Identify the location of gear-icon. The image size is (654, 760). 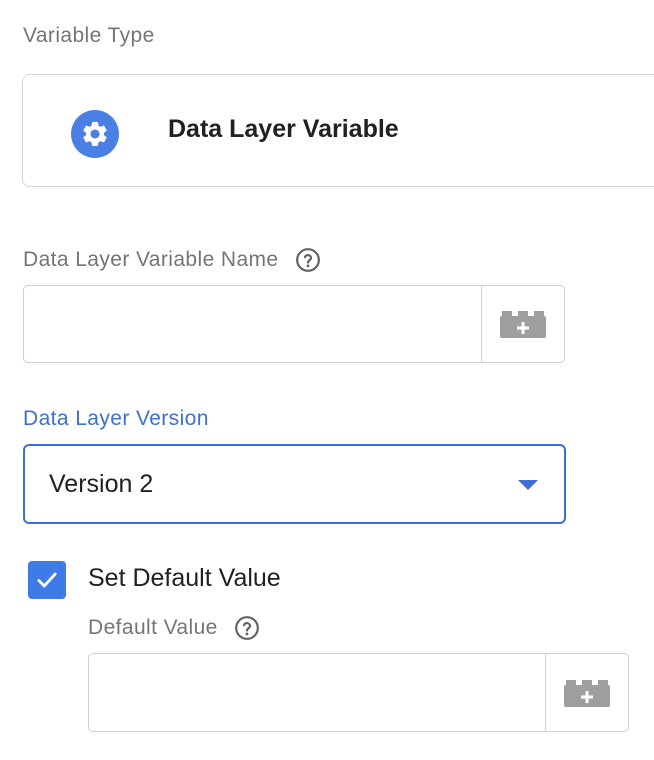
(95, 134).